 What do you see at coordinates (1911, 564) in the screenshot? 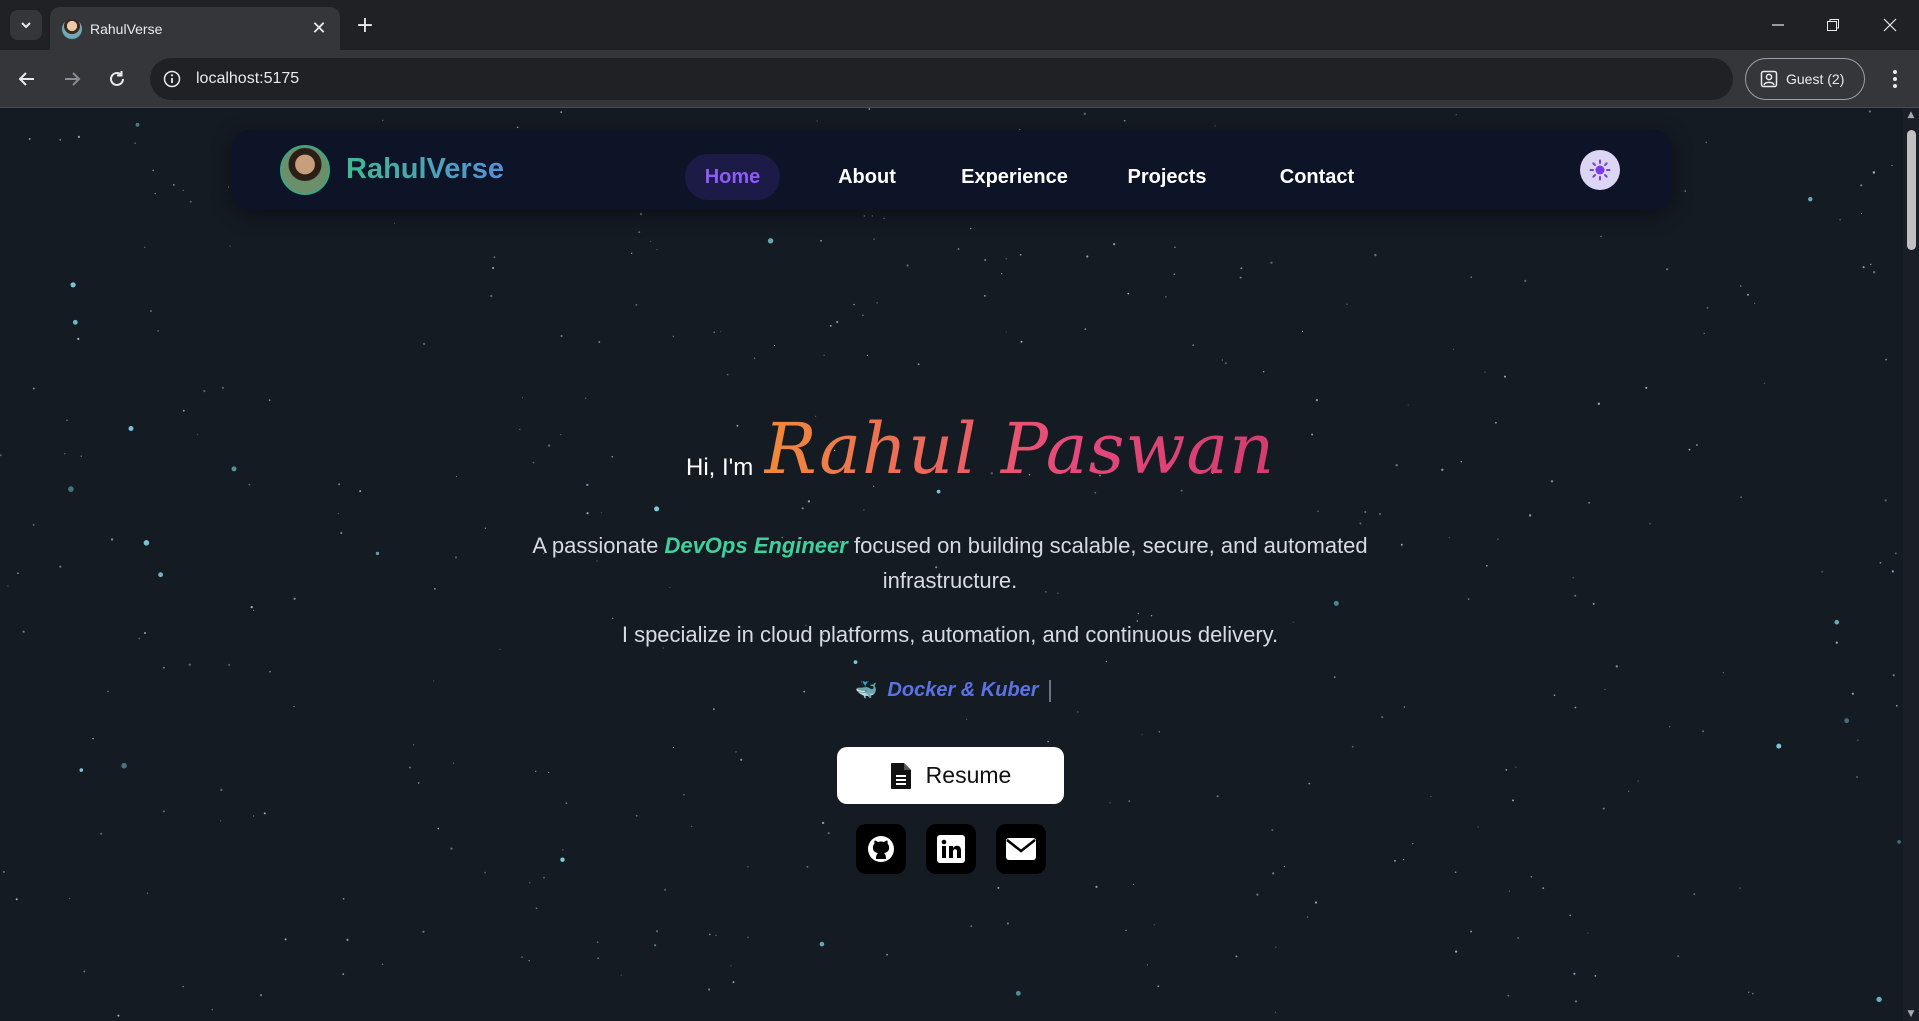
I see `page-scrollbar: ▲ ▼` at bounding box center [1911, 564].